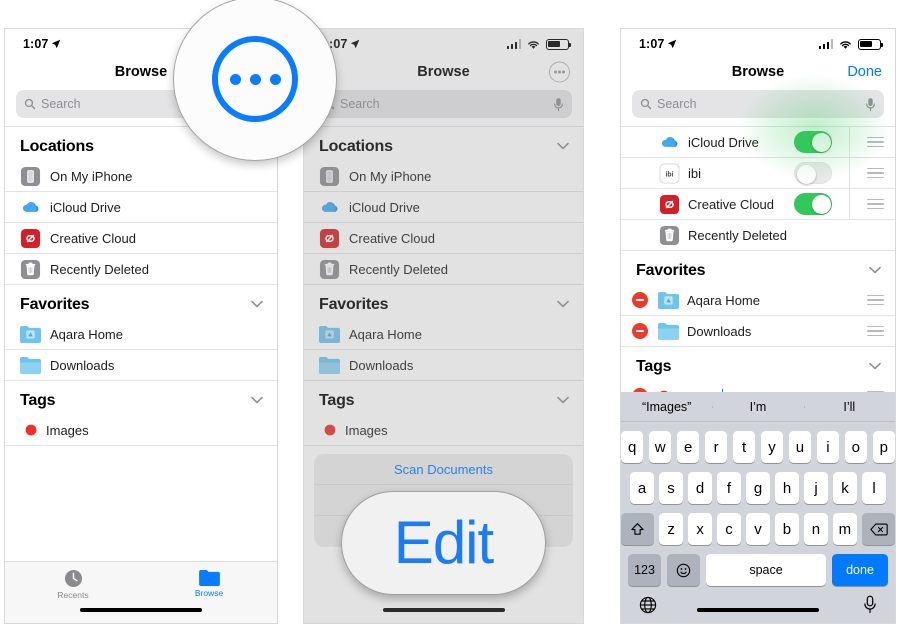 Image resolution: width=900 pixels, height=632 pixels. I want to click on edit-list-item-label: iCloud Drive, so click(723, 142).